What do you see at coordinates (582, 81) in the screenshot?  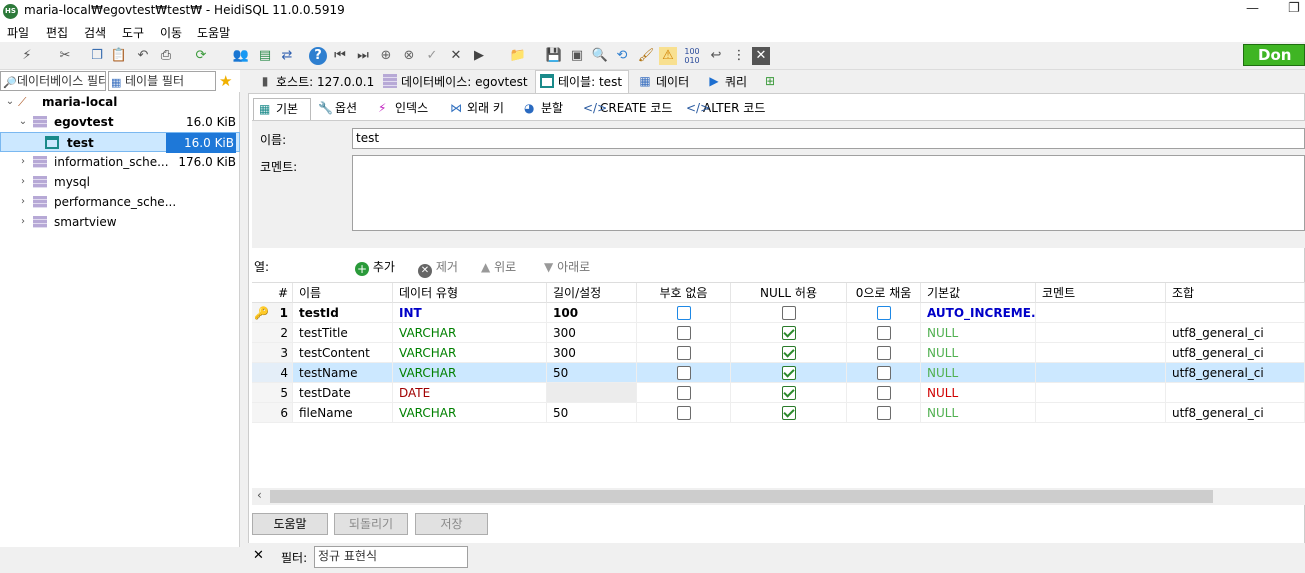 I see `tab-table: 테이블: test` at bounding box center [582, 81].